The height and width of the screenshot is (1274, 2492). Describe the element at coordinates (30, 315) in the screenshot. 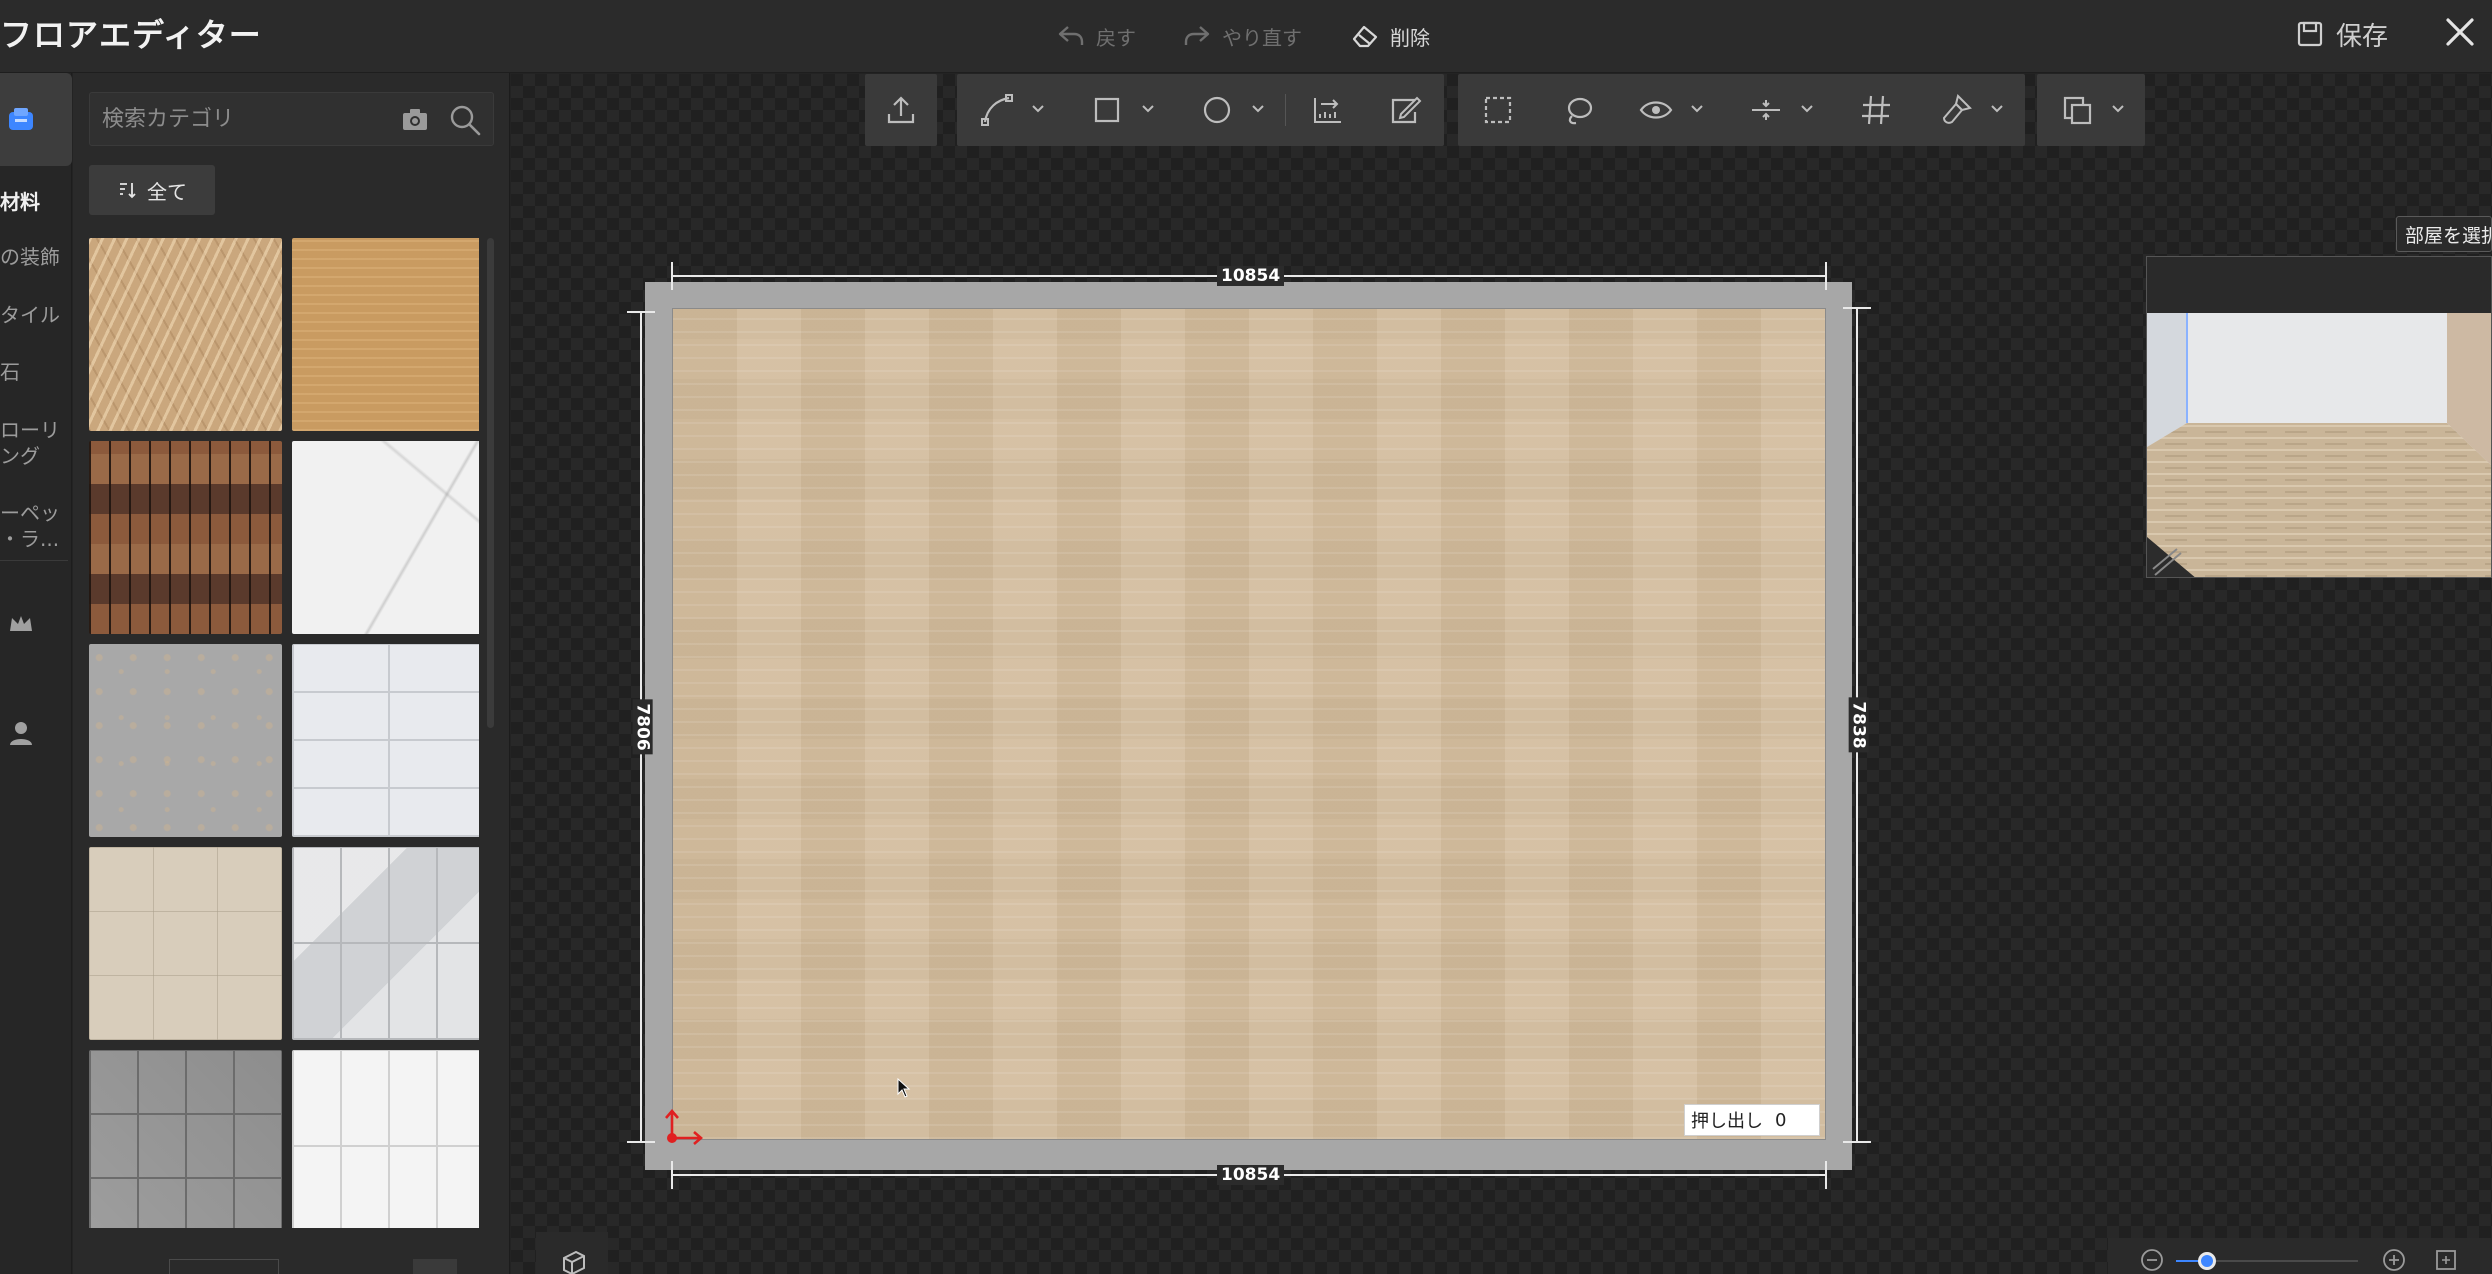

I see `rail-category-tile: タイル` at that location.